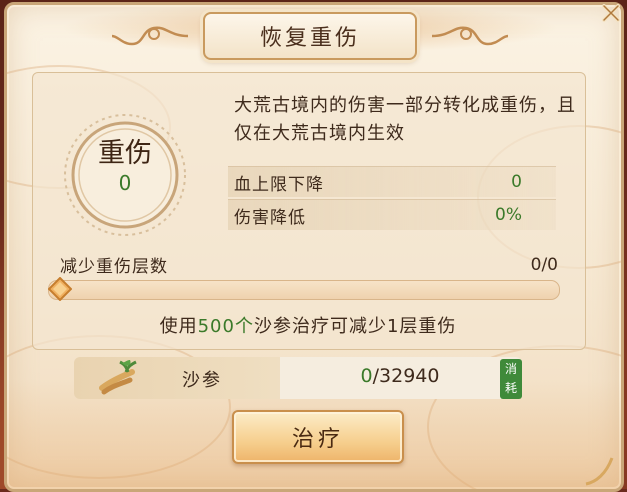  I want to click on reduce-layers-label: 减少重伤层数, so click(114, 267).